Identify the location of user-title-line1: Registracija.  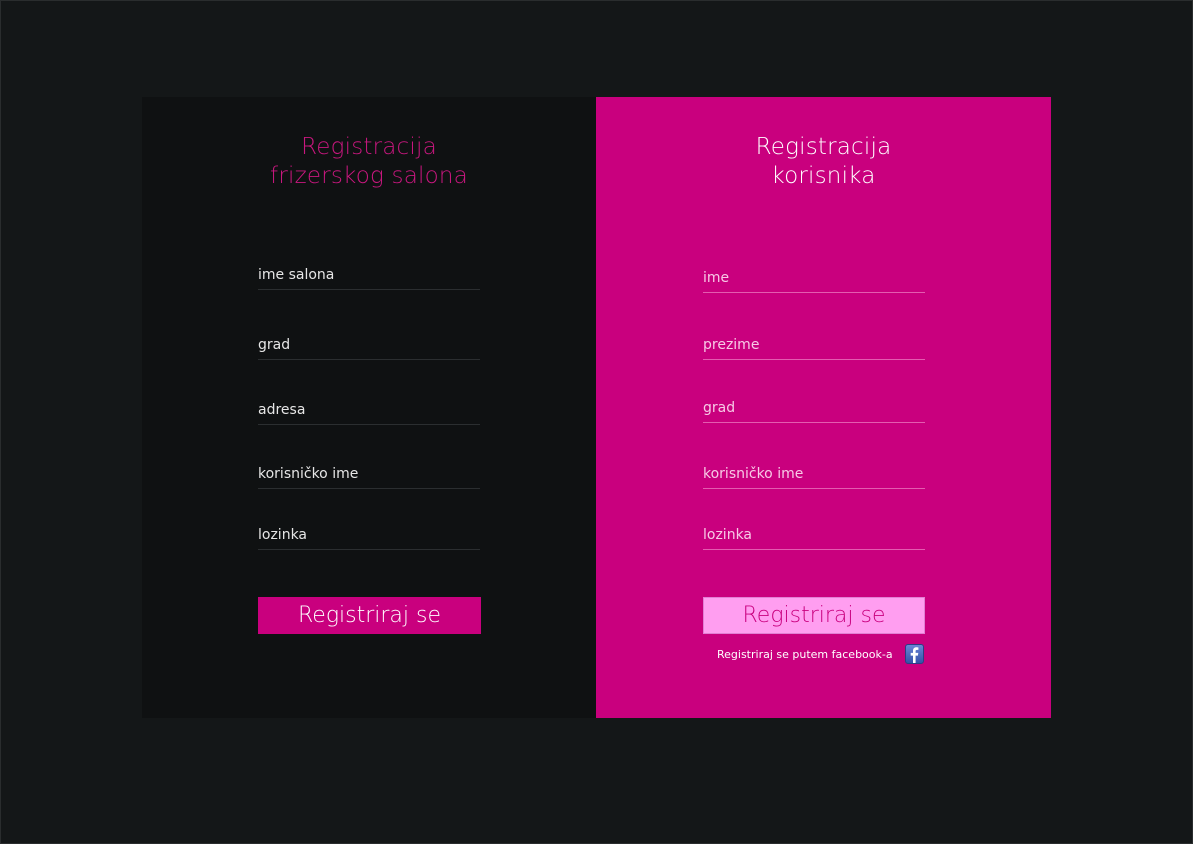
(823, 147).